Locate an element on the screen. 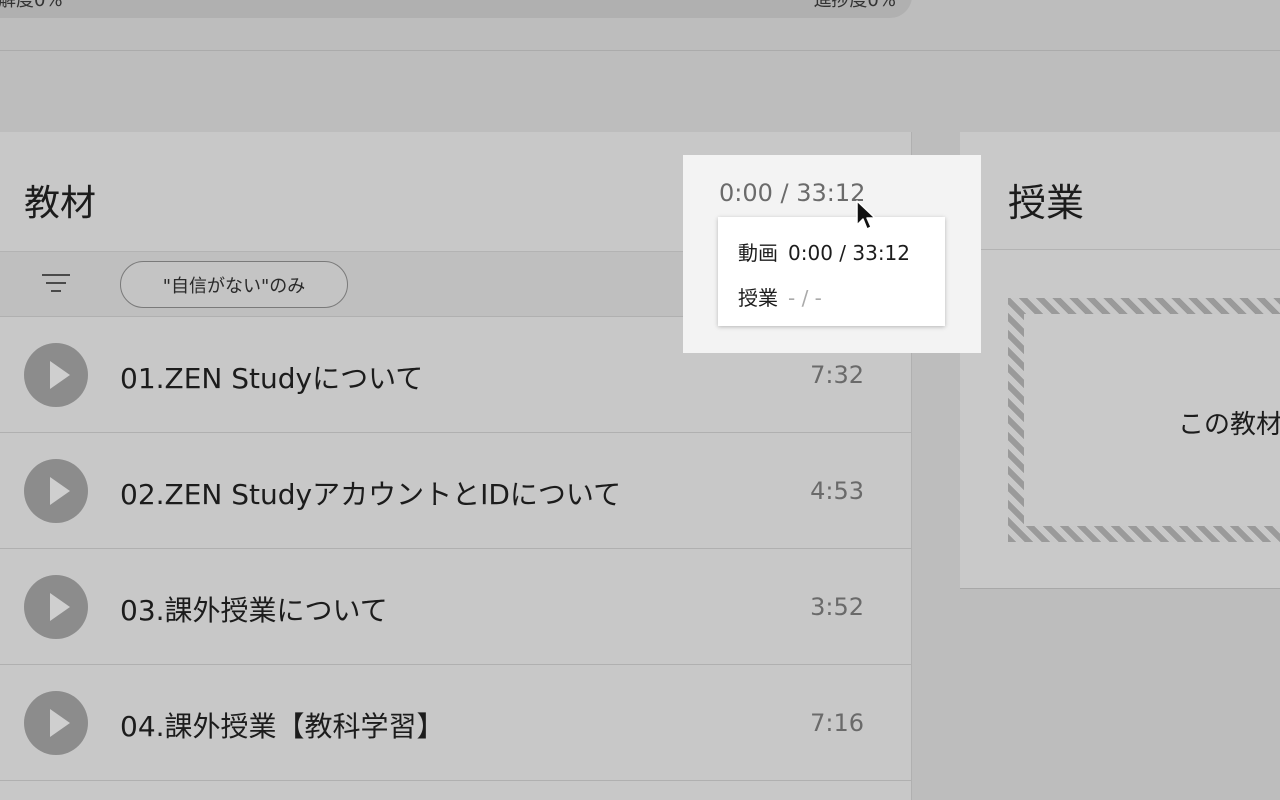 The width and height of the screenshot is (1280, 800). tooltip-video-row: 動画 0:00 / 33:12 is located at coordinates (824, 251).